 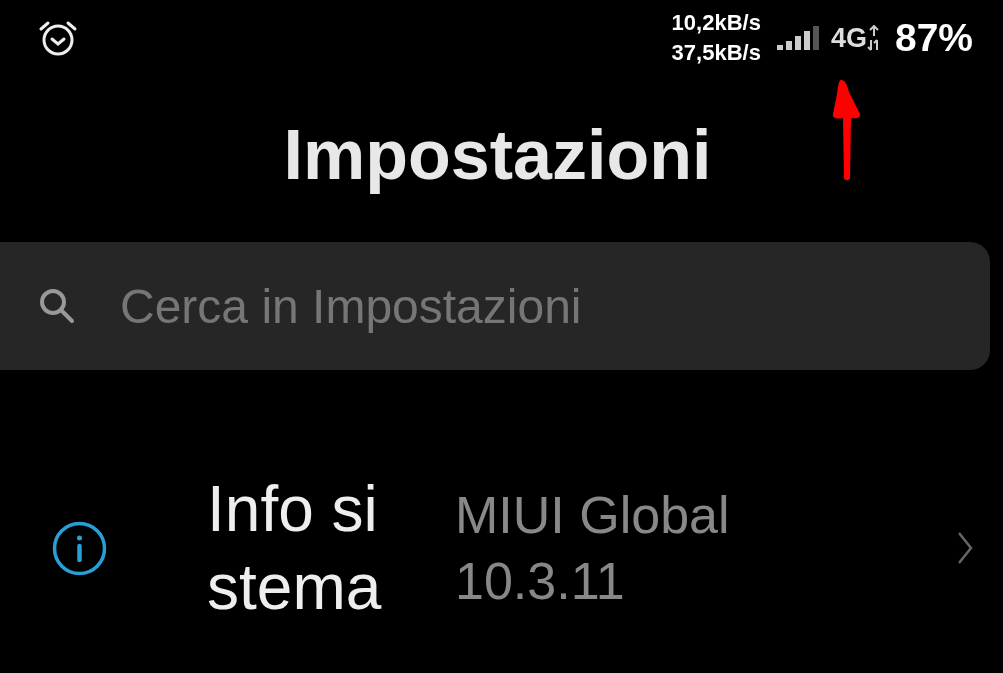 I want to click on chevron-right-icon, so click(x=965, y=548).